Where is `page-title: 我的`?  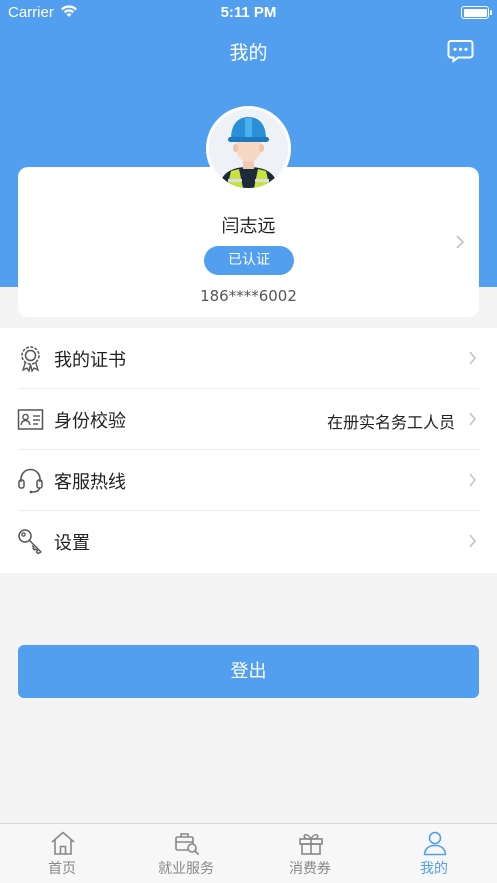 page-title: 我的 is located at coordinates (248, 53).